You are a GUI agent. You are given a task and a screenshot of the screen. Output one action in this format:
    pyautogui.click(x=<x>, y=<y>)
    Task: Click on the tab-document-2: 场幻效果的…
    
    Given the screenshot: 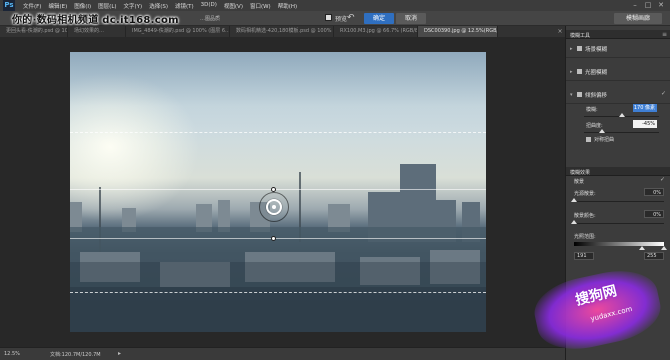 What is the action you would take?
    pyautogui.click(x=97, y=31)
    